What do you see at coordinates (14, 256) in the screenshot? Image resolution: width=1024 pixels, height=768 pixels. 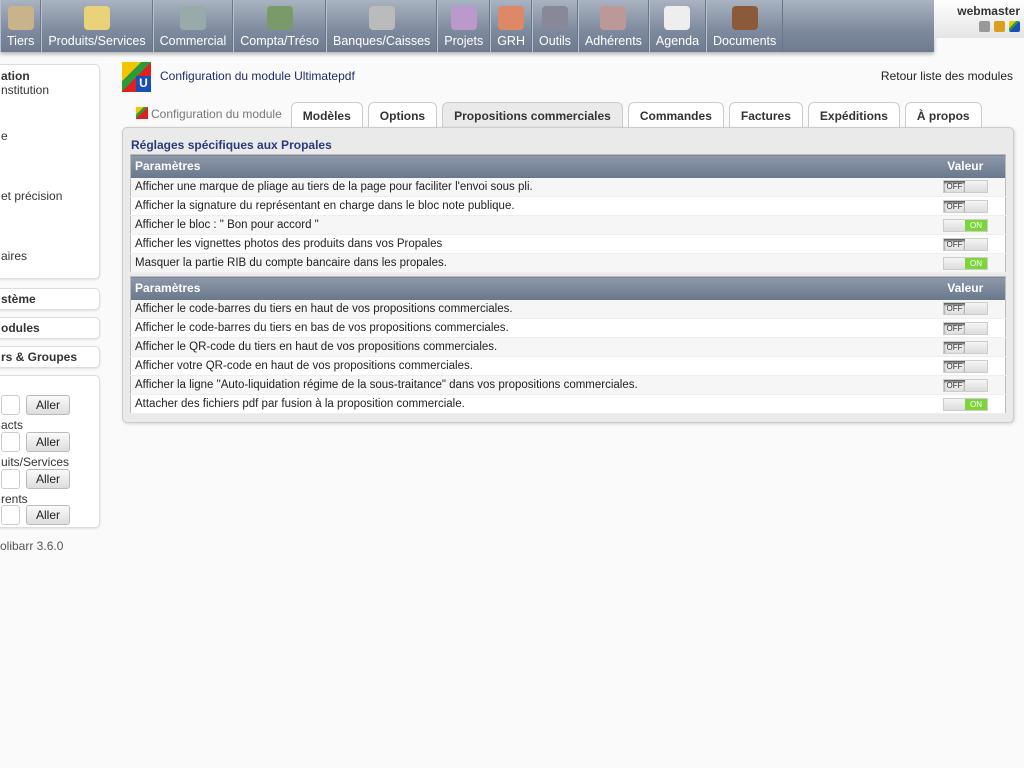 I see `sidebar-item: aires` at bounding box center [14, 256].